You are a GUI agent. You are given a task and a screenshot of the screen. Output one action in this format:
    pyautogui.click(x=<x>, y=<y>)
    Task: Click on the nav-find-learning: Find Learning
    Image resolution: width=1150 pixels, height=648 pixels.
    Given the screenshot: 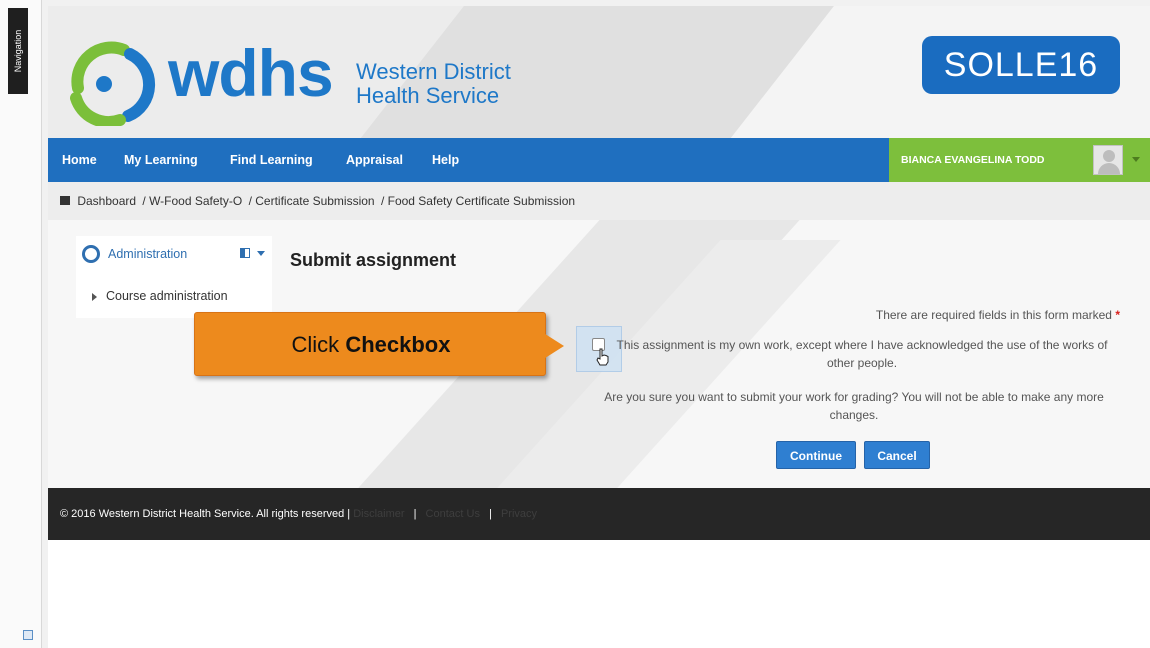 What is the action you would take?
    pyautogui.click(x=271, y=160)
    